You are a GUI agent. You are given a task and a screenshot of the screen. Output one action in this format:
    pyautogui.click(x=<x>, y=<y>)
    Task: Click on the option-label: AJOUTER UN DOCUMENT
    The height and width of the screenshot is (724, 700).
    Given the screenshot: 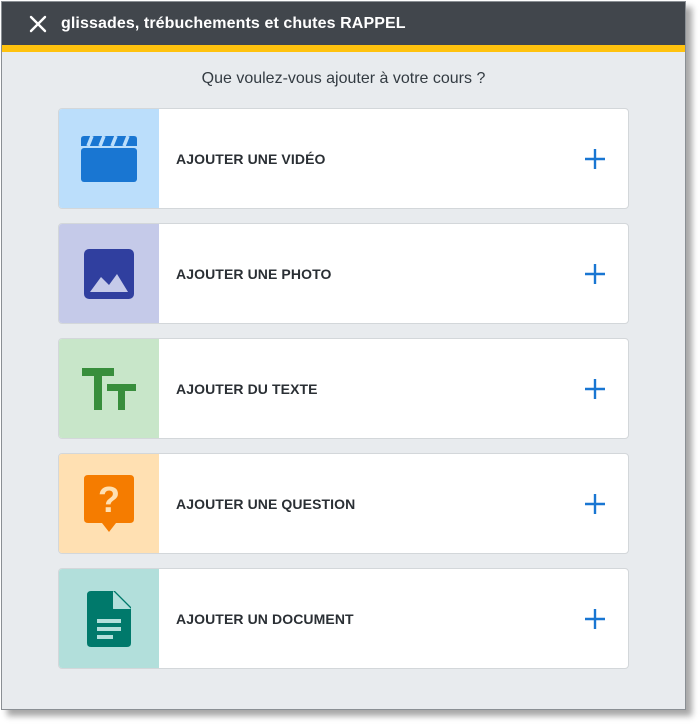 What is the action you would take?
    pyautogui.click(x=265, y=618)
    